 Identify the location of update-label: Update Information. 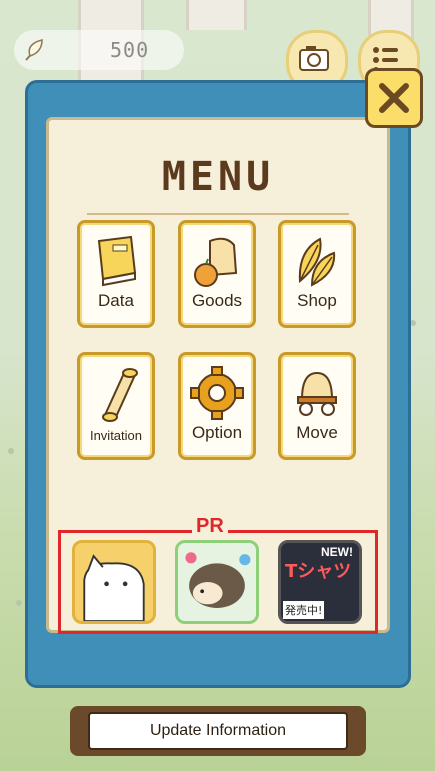
(218, 731).